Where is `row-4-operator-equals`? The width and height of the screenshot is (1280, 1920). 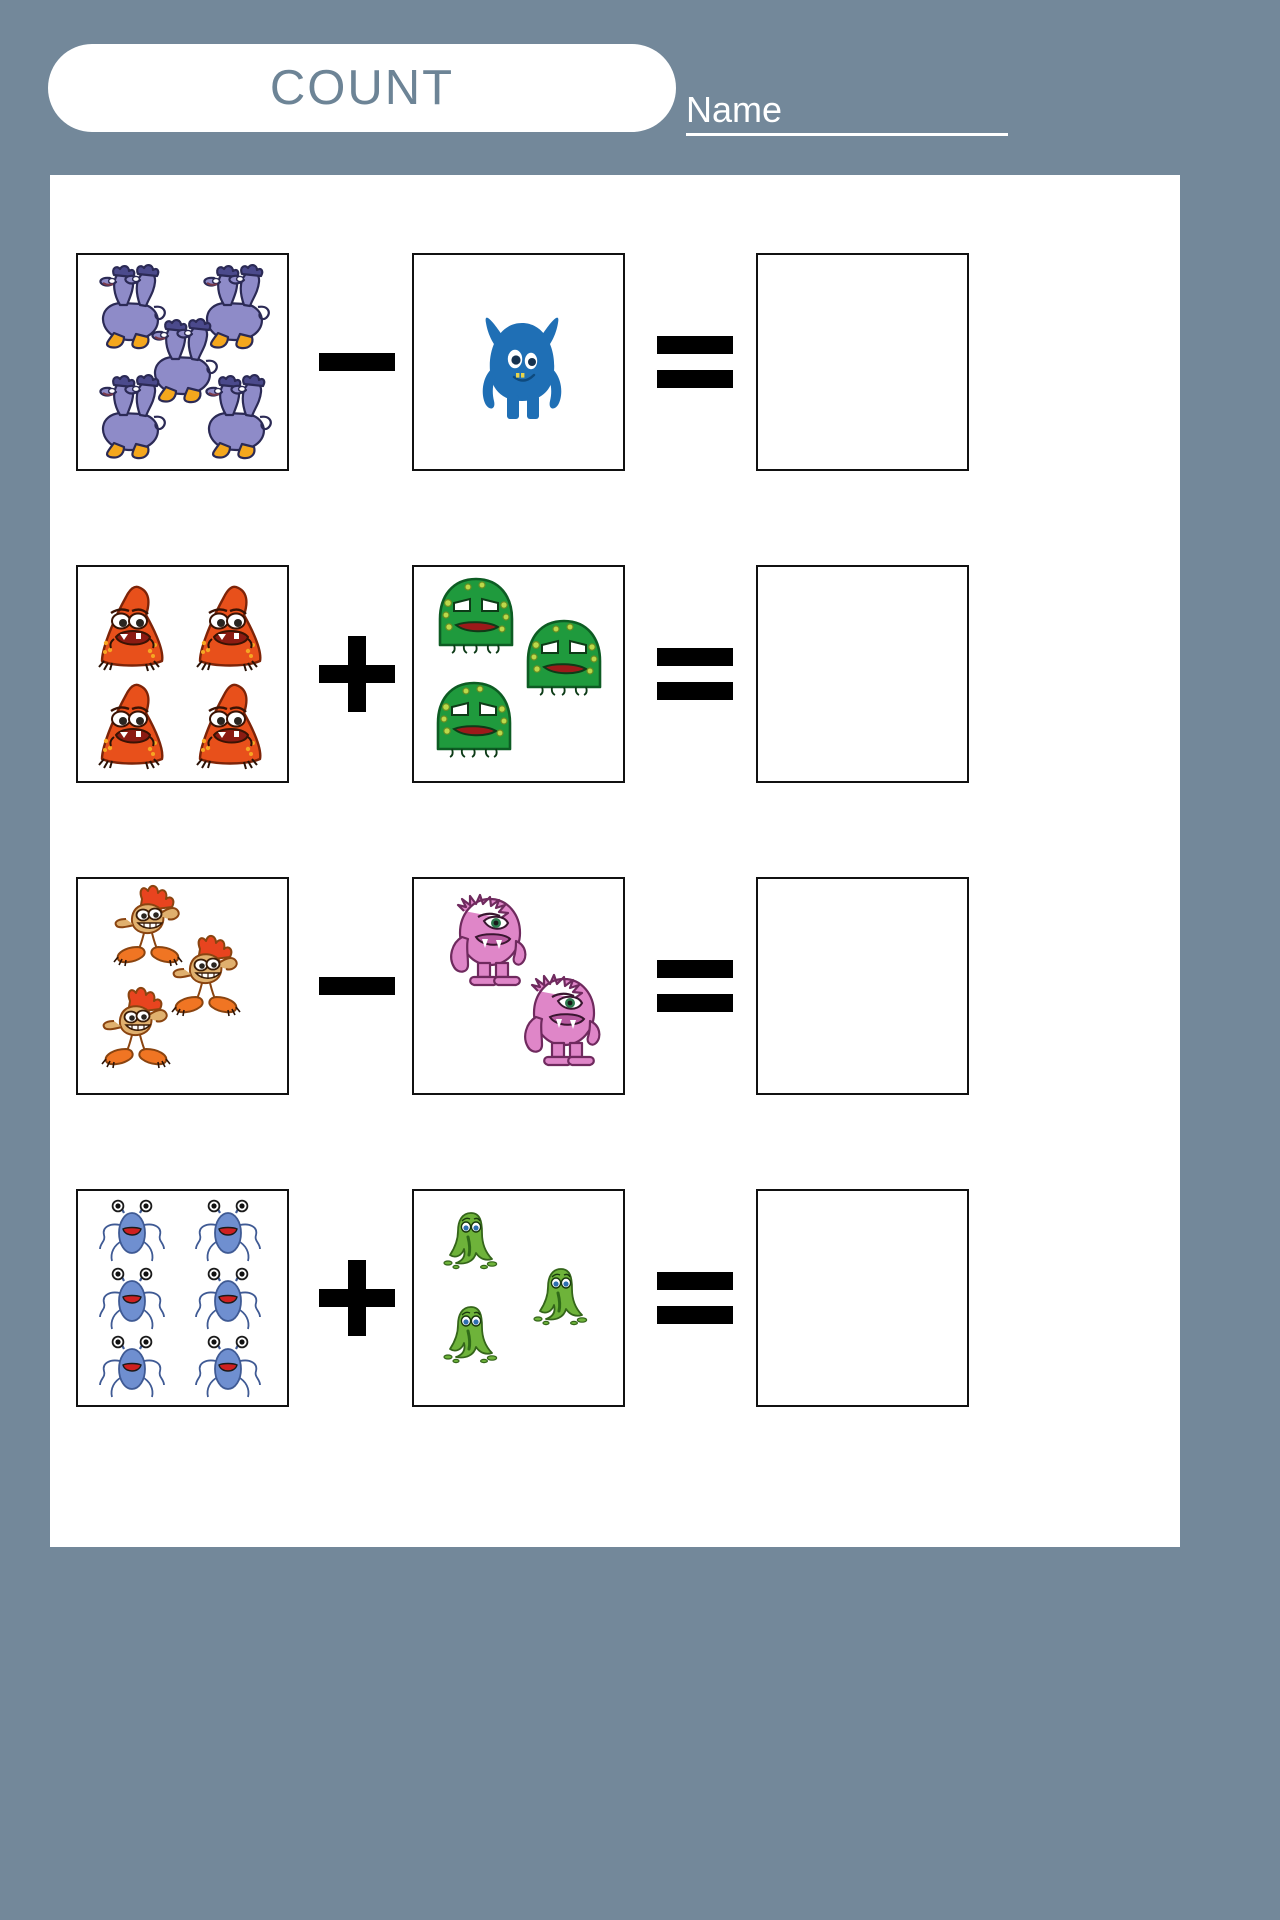
row-4-operator-equals is located at coordinates (695, 1298).